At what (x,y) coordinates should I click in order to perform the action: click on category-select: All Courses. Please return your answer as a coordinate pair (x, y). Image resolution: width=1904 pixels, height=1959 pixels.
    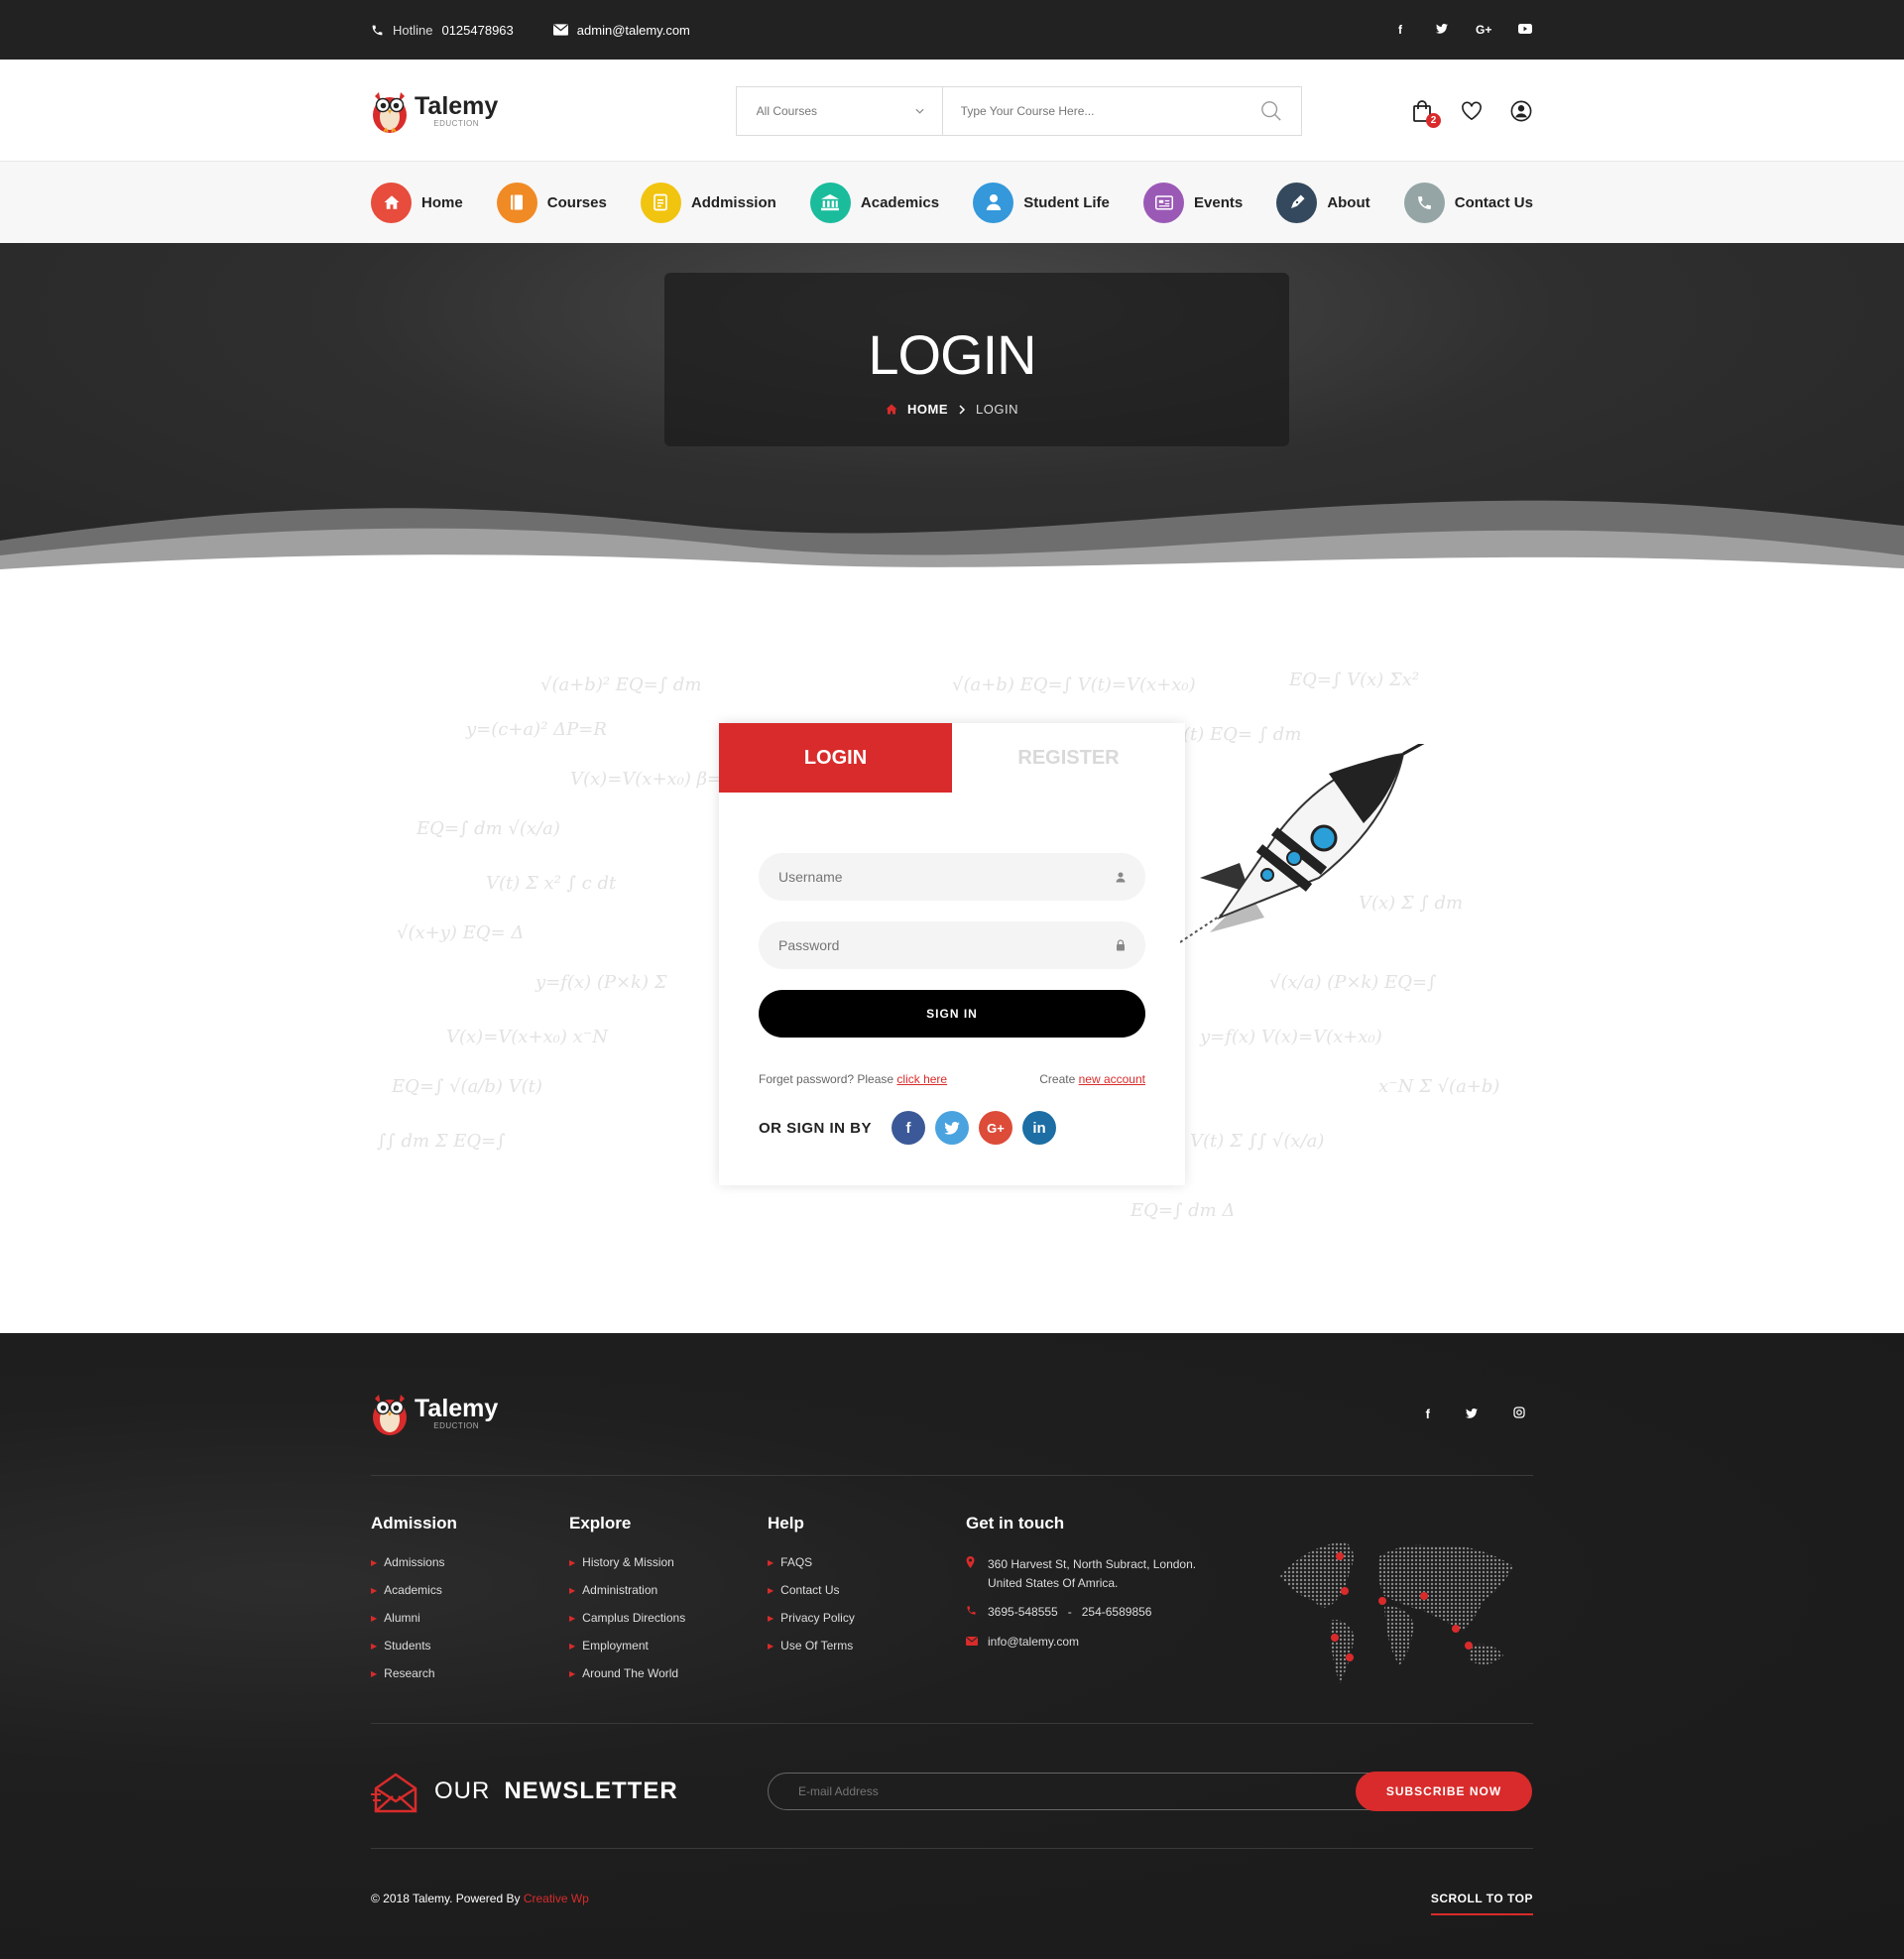
    Looking at the image, I should click on (840, 110).